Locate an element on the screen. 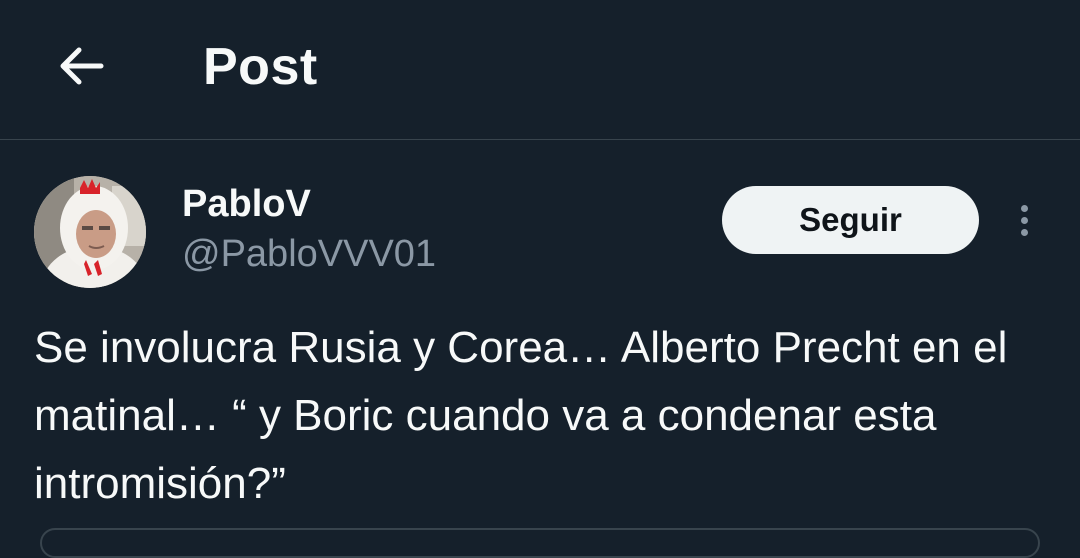 The height and width of the screenshot is (558, 1080). page-title: Post is located at coordinates (260, 67).